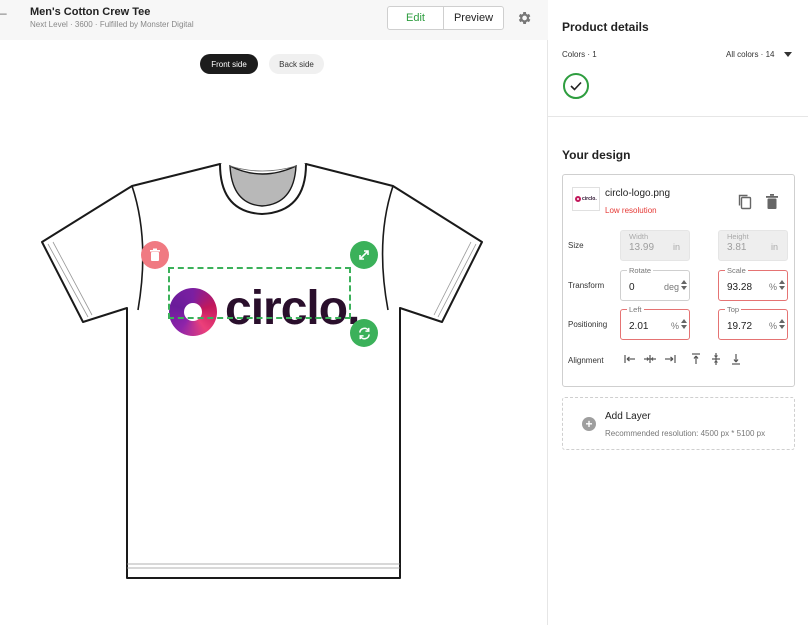 The image size is (808, 625). Describe the element at coordinates (588, 324) in the screenshot. I see `positioning-label: Positioning` at that location.